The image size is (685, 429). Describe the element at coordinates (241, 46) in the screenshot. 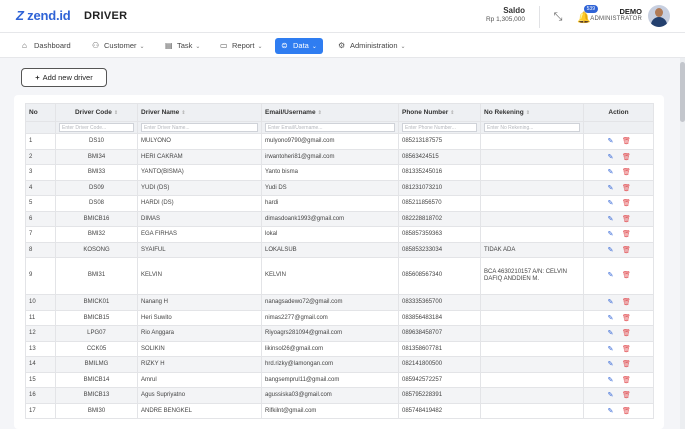

I see `nav-report: ▭ Report ⌄` at that location.